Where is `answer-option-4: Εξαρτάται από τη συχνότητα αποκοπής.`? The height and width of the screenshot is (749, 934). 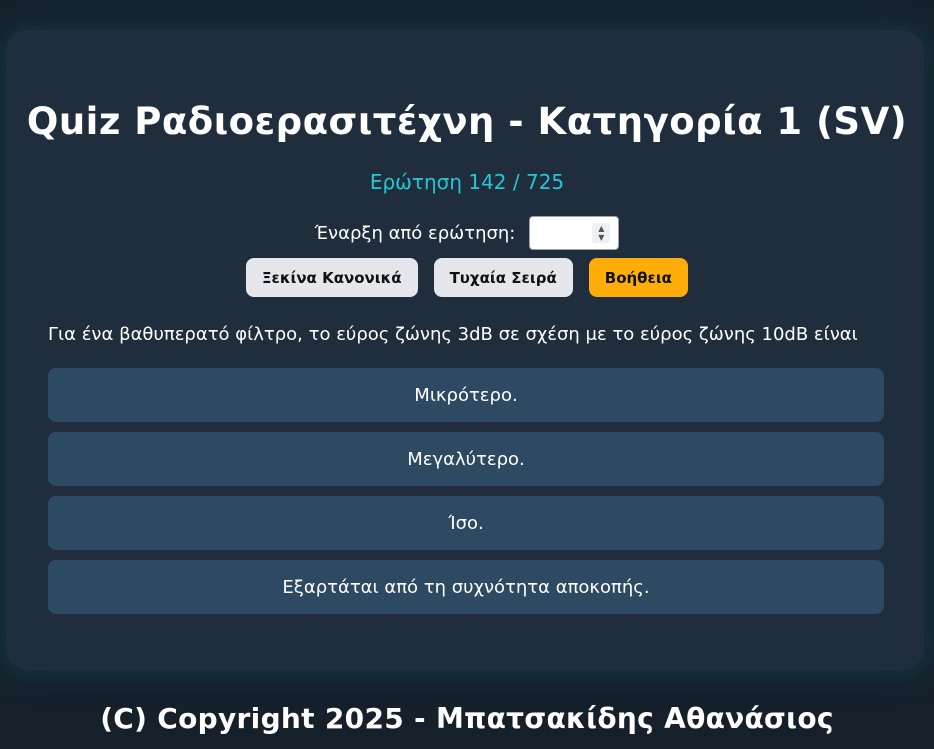
answer-option-4: Εξαρτάται από τη συχνότητα αποκοπής. is located at coordinates (466, 587).